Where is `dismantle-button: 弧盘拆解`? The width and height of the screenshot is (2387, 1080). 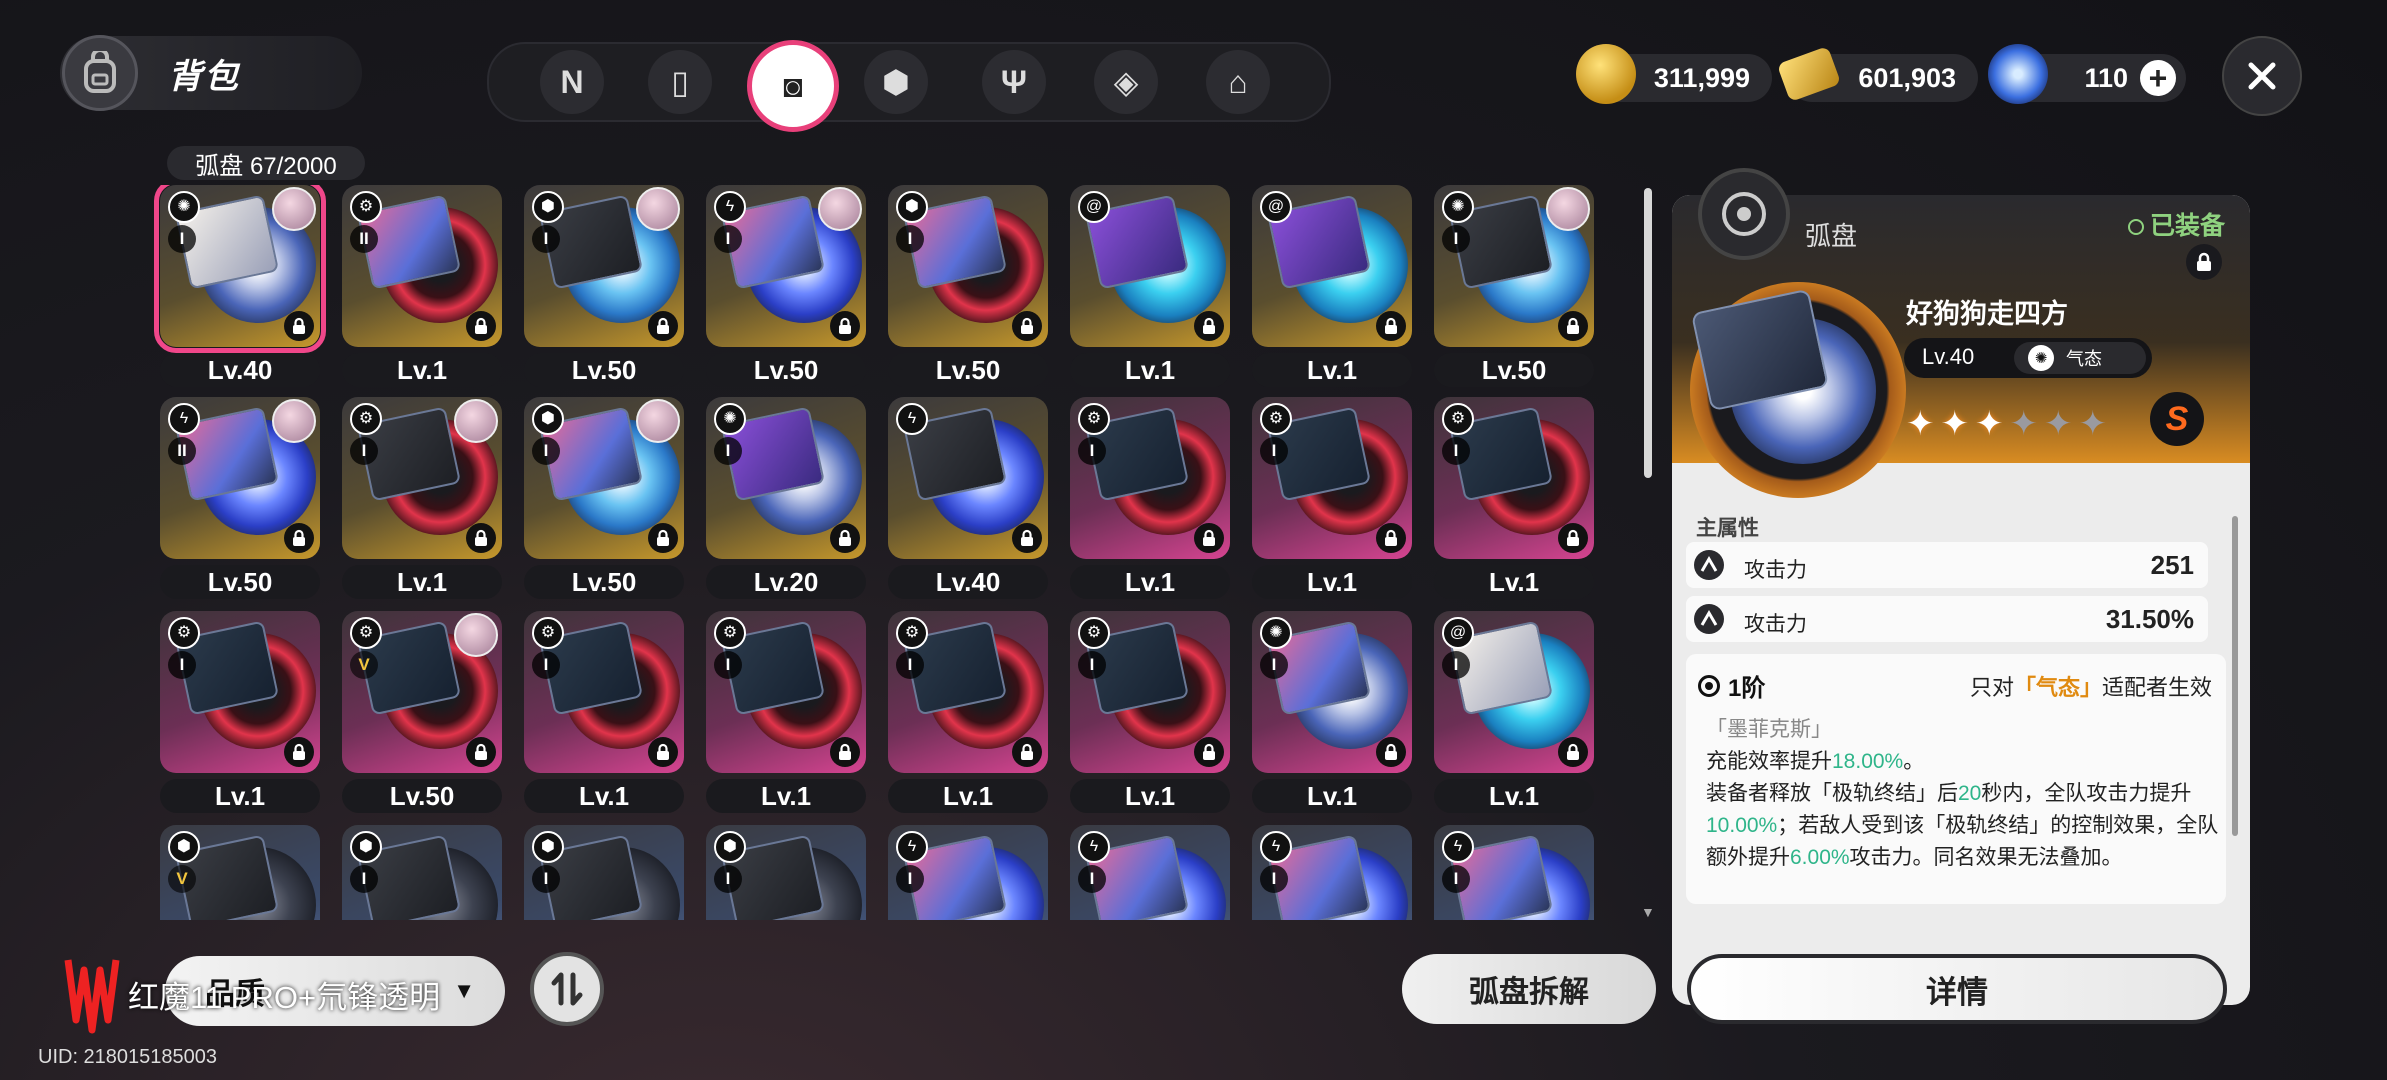
dismantle-button: 弧盘拆解 is located at coordinates (1529, 989).